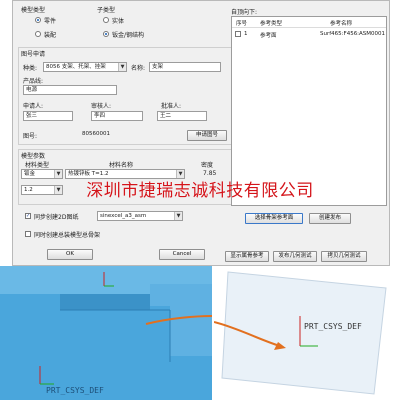  I want to click on drawing-template-value: sinexcel_a3_asm, so click(123, 216).